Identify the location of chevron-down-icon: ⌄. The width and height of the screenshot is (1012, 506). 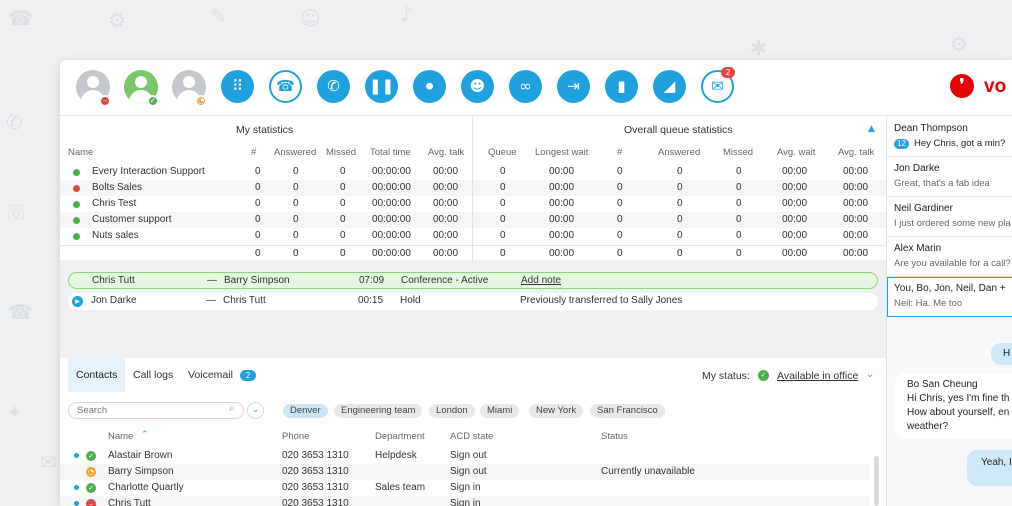
(870, 374).